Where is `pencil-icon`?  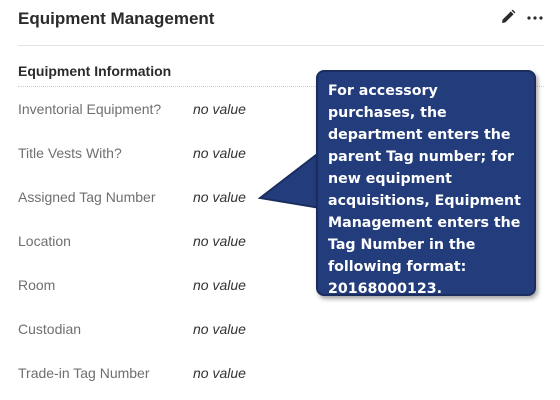 pencil-icon is located at coordinates (508, 17).